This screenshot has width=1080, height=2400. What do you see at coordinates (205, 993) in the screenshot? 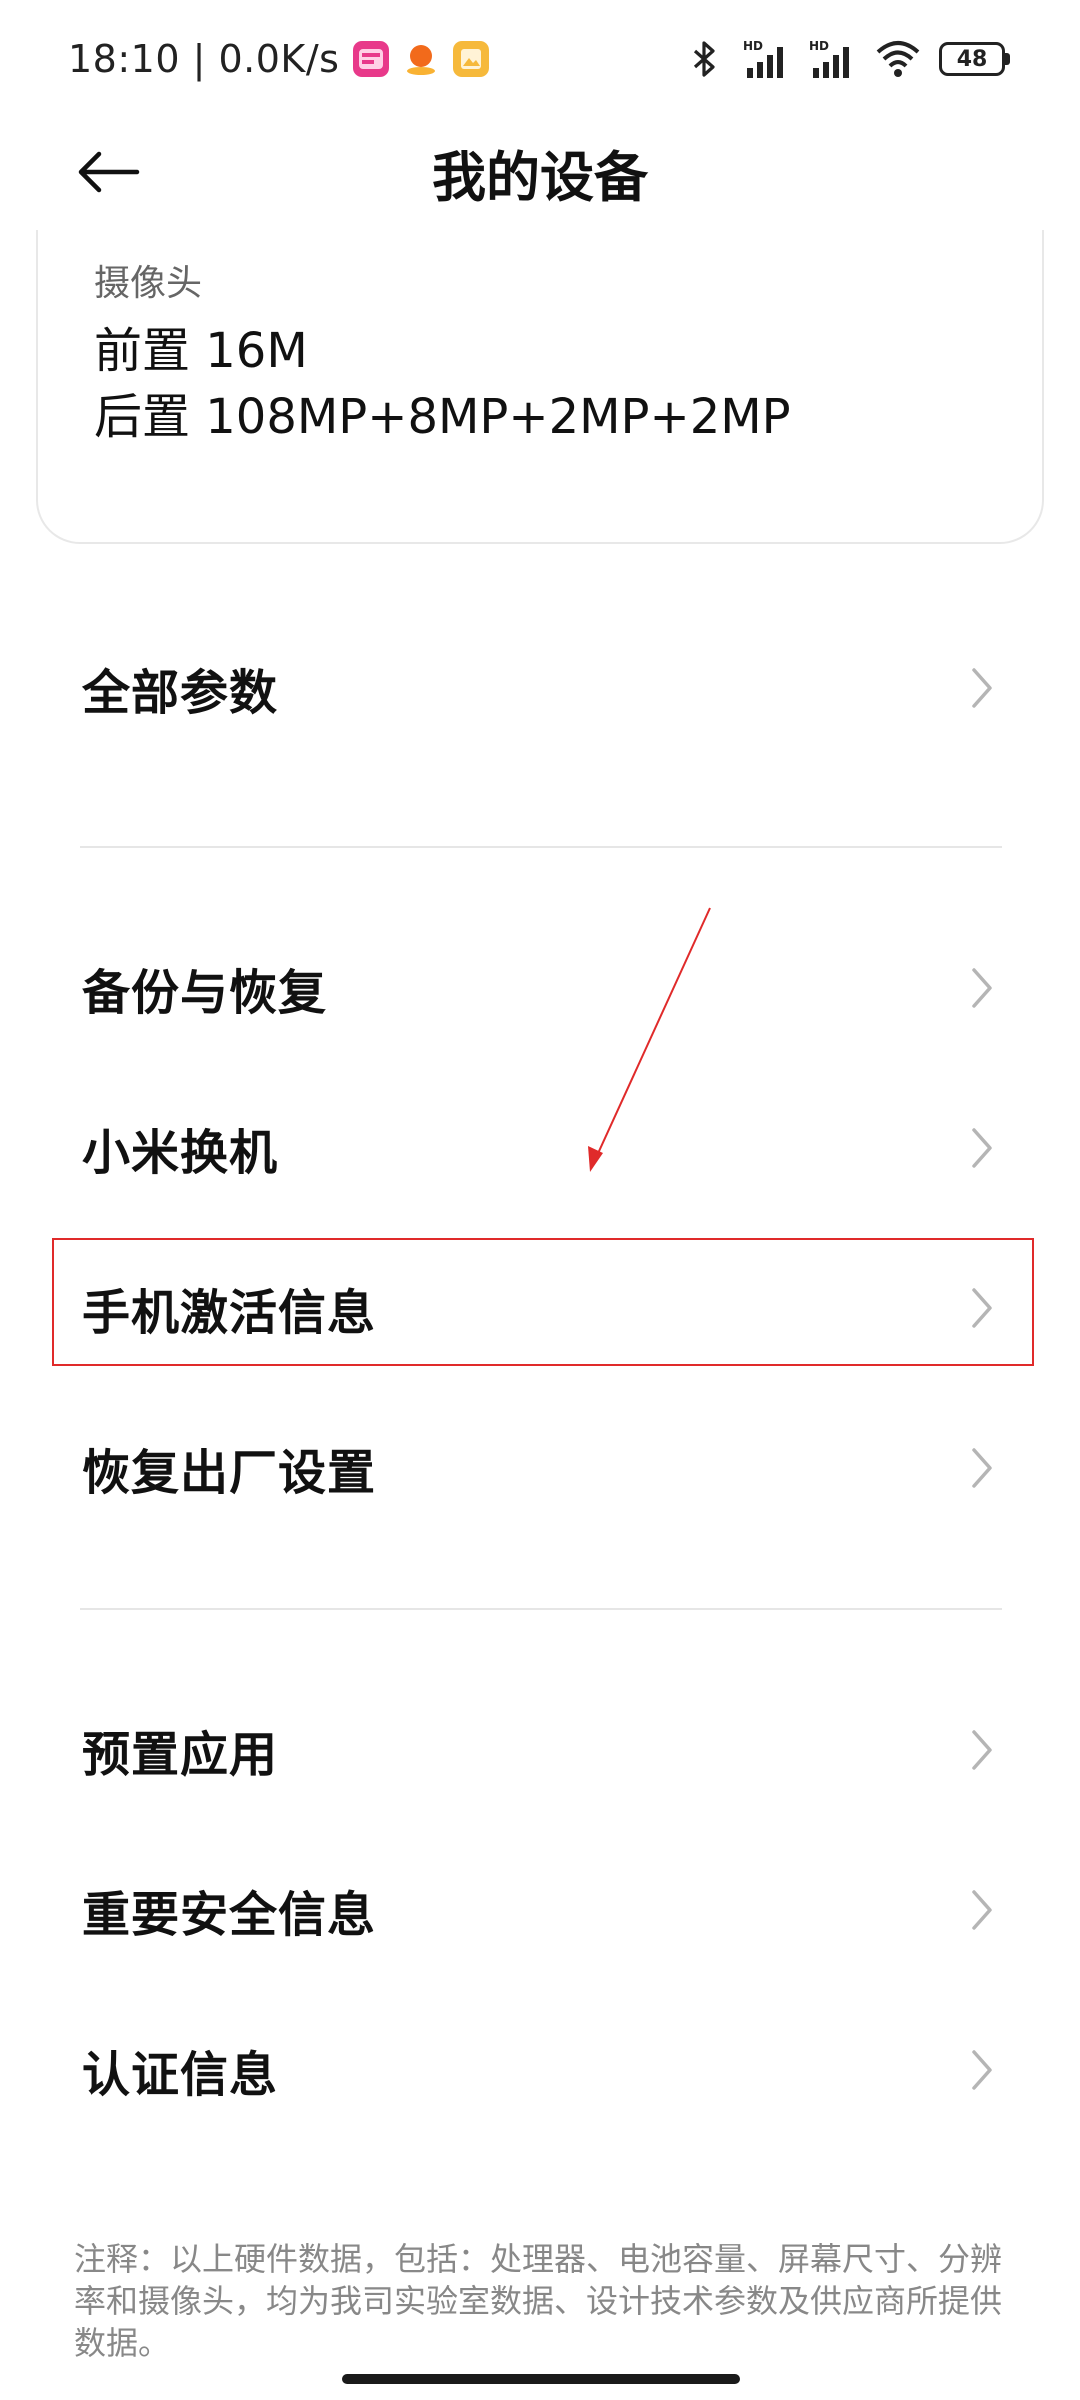
I see `backup-restore-label: 备份与恢复` at bounding box center [205, 993].